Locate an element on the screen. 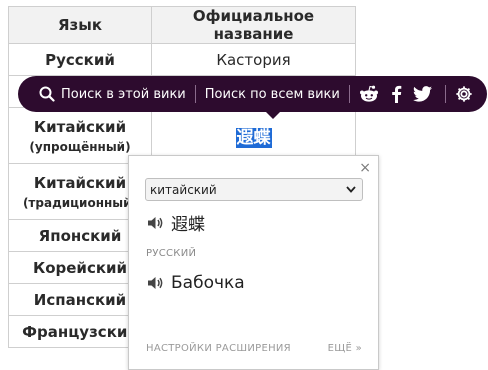  more-link: ЕЩЁ » is located at coordinates (345, 348).